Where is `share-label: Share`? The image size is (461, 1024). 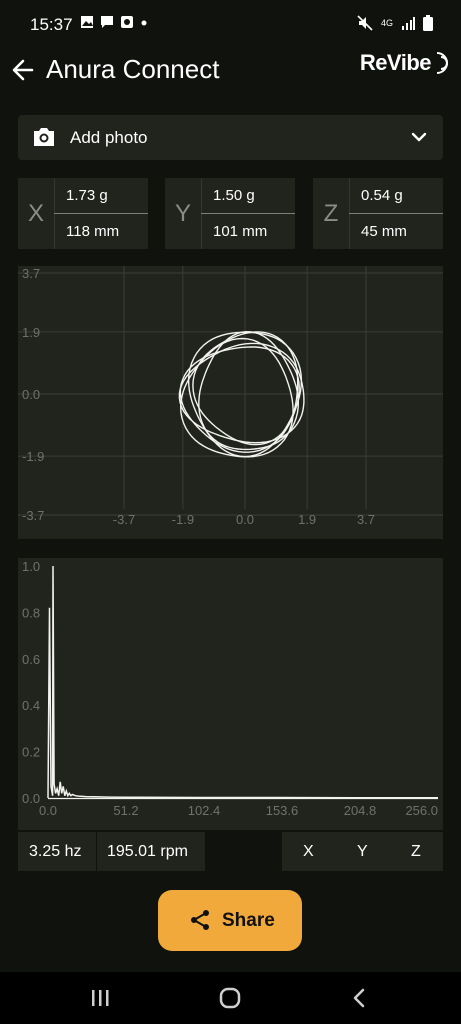
share-label: Share is located at coordinates (248, 920).